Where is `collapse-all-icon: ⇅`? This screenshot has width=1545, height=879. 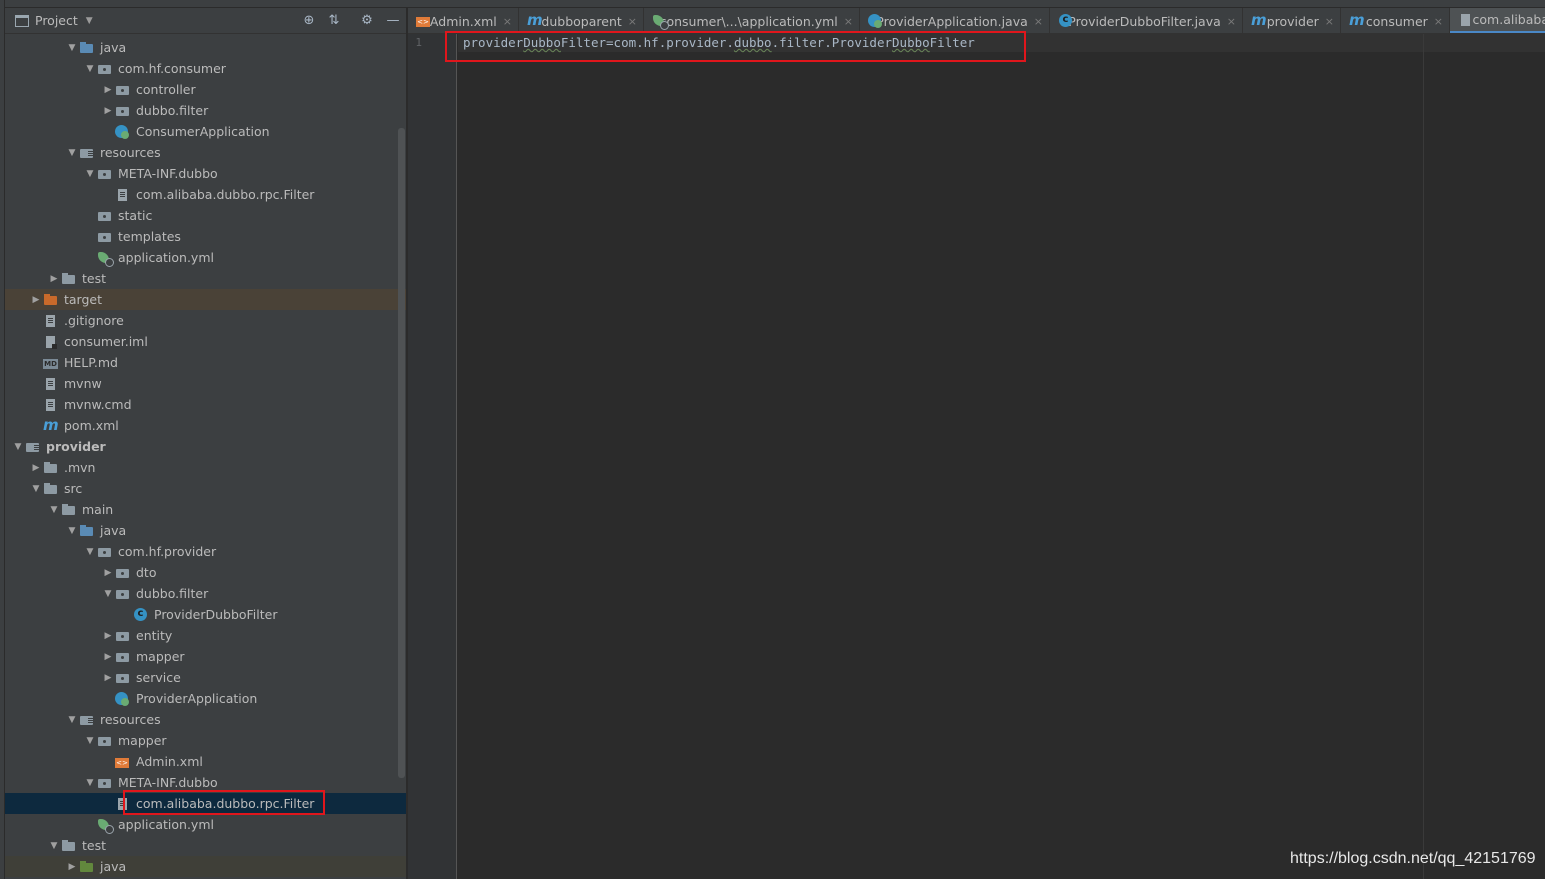 collapse-all-icon: ⇅ is located at coordinates (334, 21).